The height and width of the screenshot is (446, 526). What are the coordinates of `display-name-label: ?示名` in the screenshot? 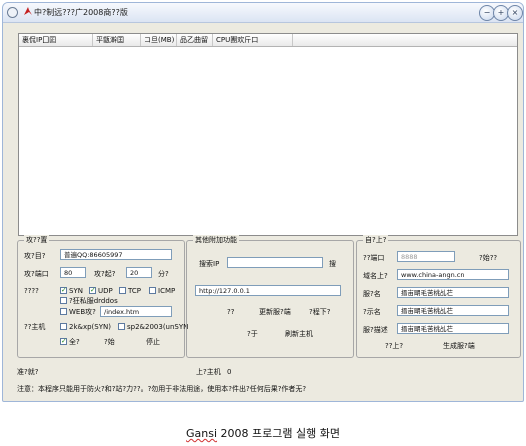 It's located at (372, 312).